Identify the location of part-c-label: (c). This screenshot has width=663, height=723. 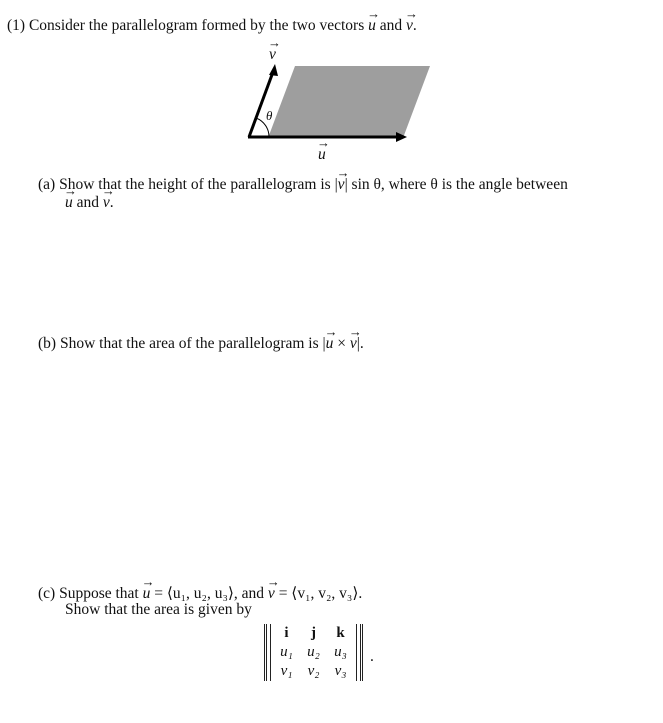
(47, 593).